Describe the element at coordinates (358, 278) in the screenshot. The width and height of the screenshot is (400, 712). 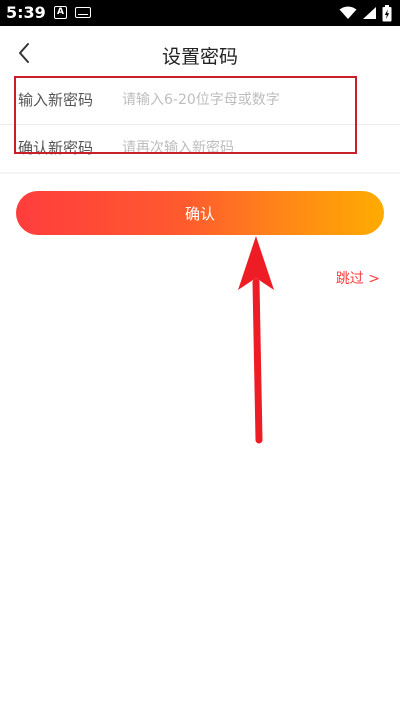
I see `skip-link: 跳过 >` at that location.